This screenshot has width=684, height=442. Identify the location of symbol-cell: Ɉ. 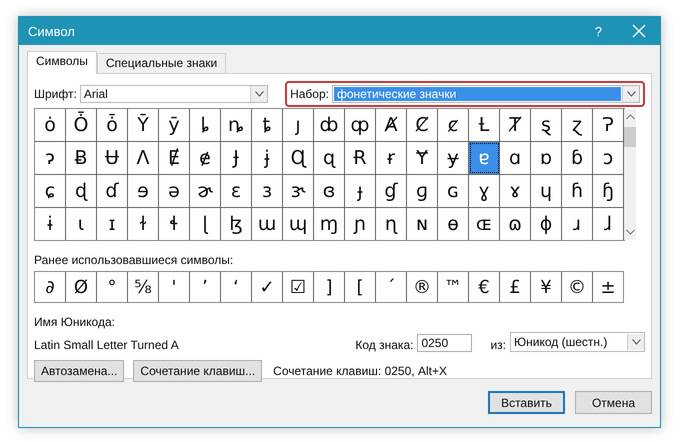
(236, 158).